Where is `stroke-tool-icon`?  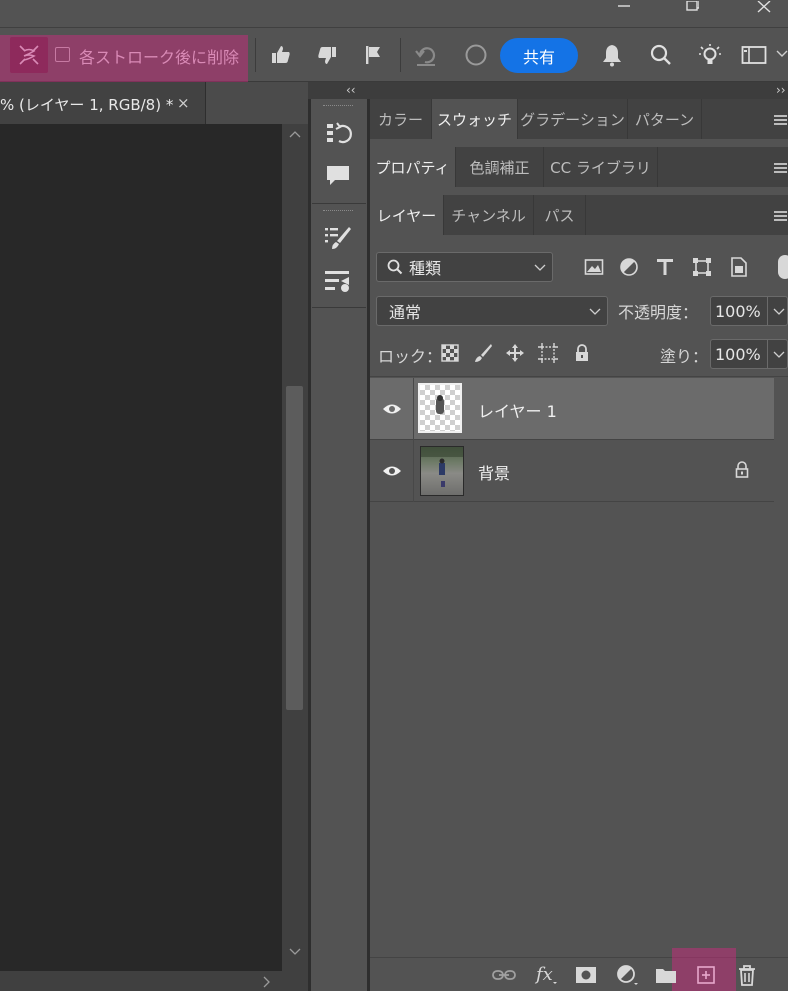
stroke-tool-icon is located at coordinates (29, 55).